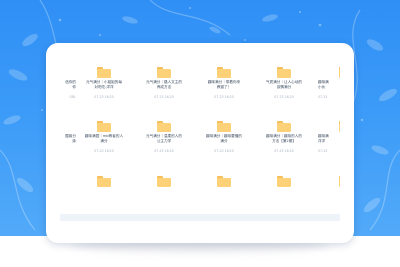 This screenshot has width=400, height=267. What do you see at coordinates (164, 138) in the screenshot?
I see `folder-name: 元气满分｜温柔的人的 公主力学` at bounding box center [164, 138].